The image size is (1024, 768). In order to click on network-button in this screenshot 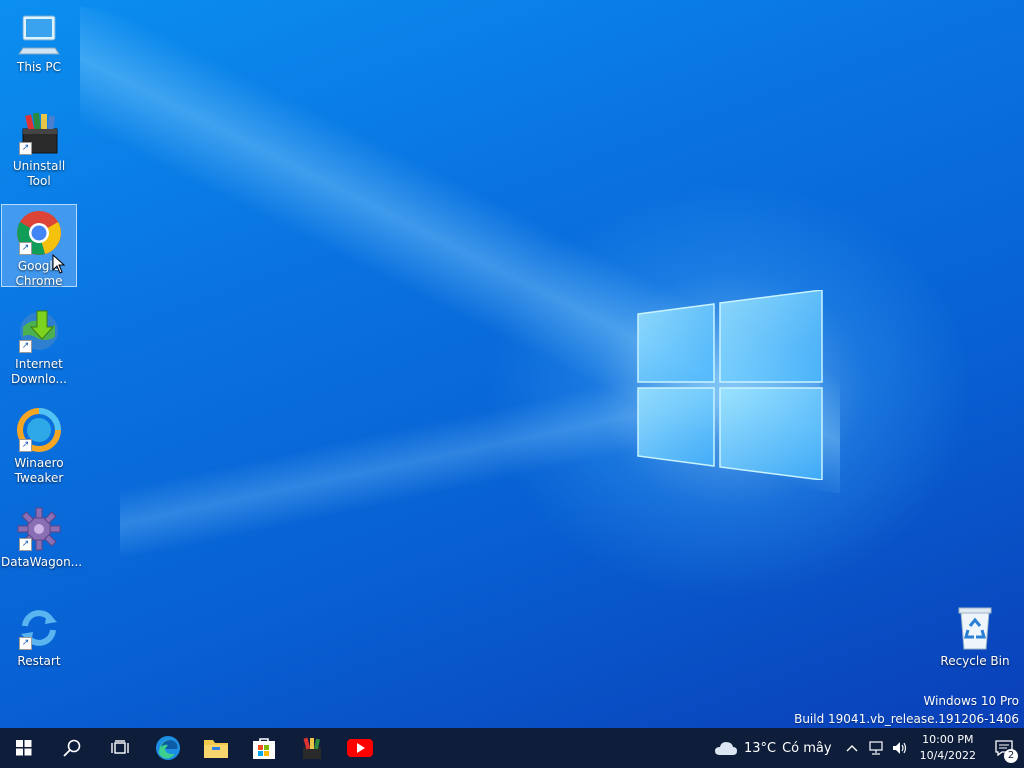, I will do `click(876, 748)`.